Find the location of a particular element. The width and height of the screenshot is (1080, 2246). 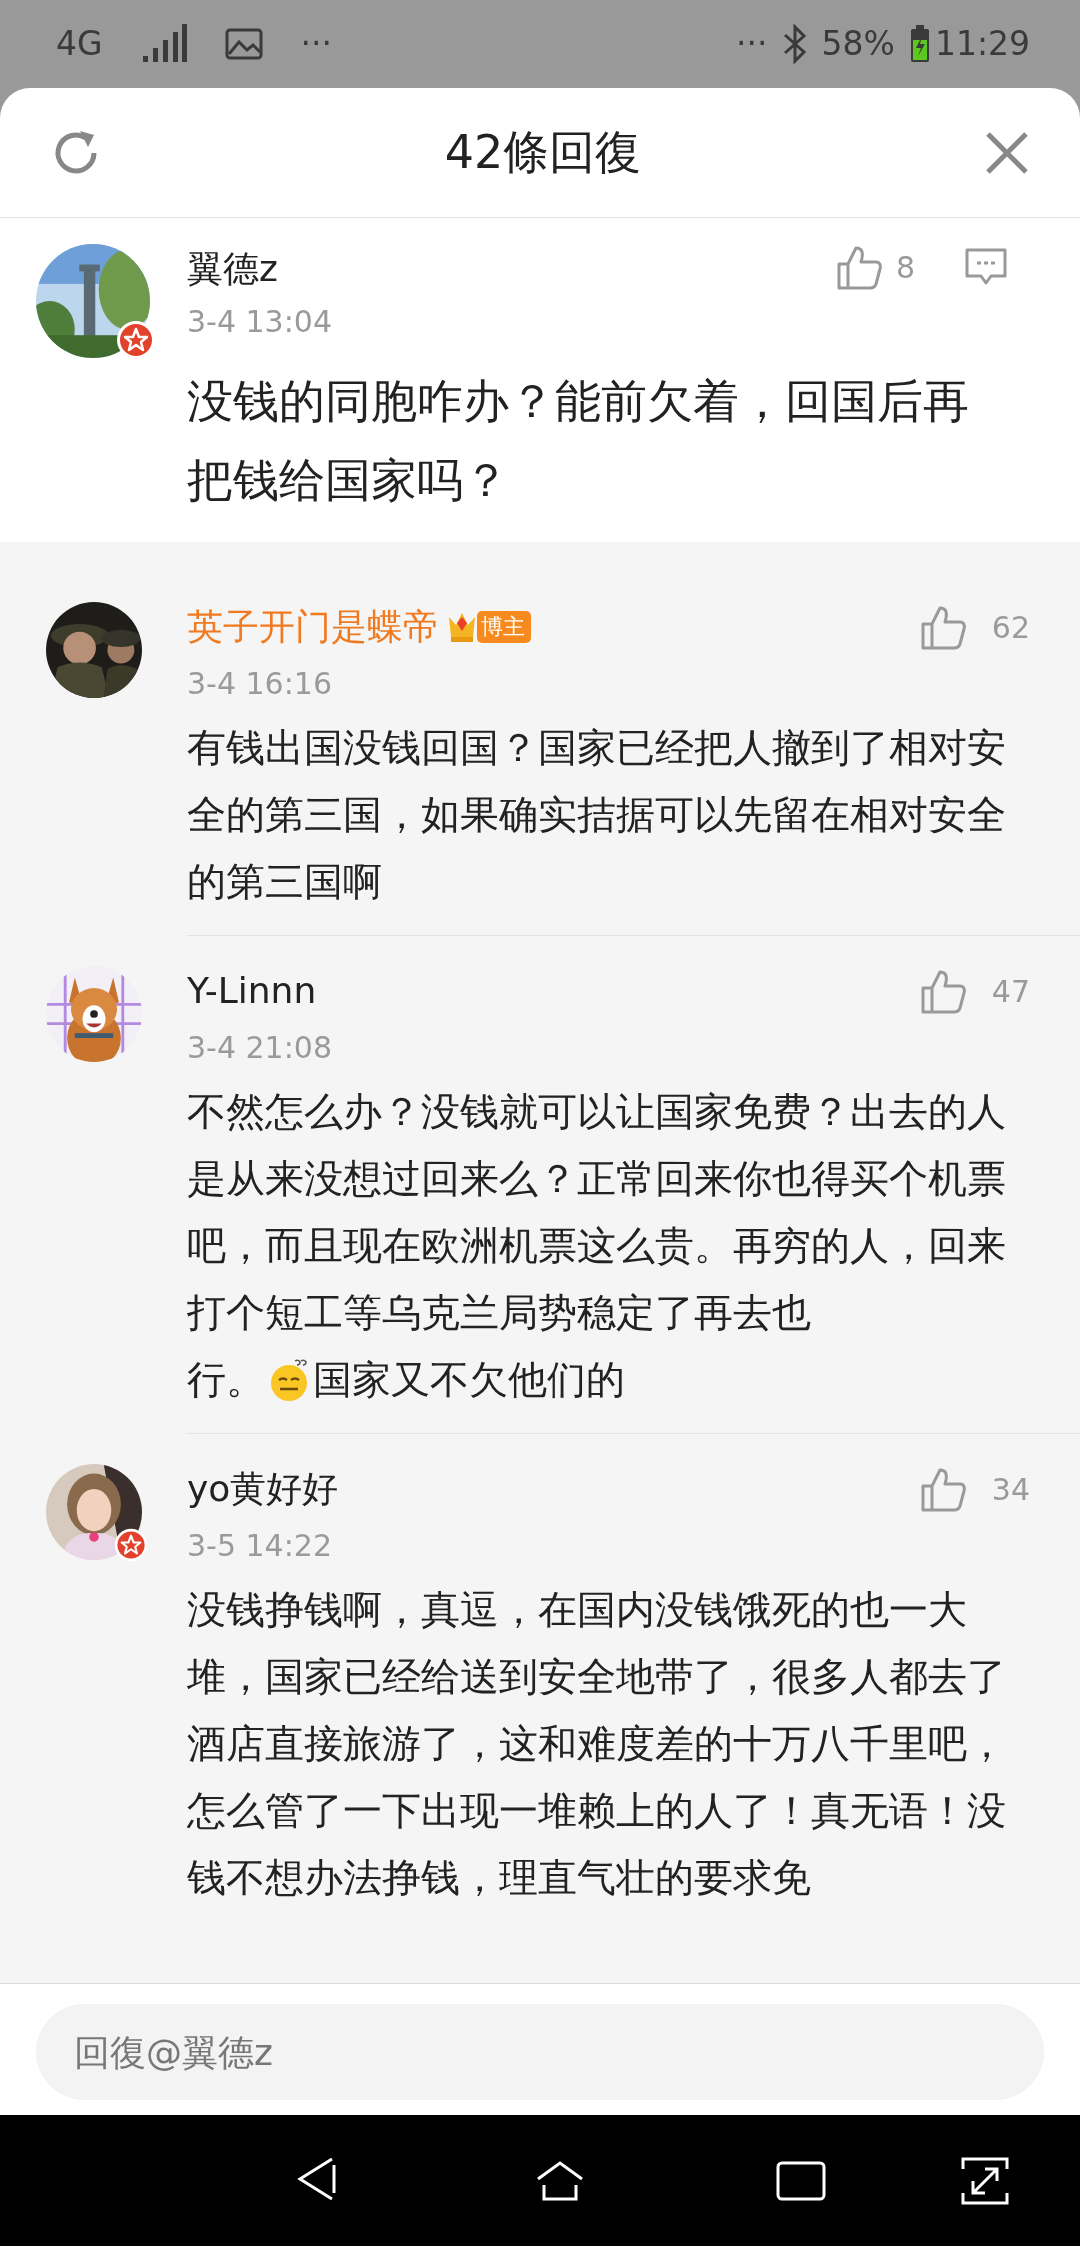

comment-time: 3-4 13:04 is located at coordinates (260, 322).